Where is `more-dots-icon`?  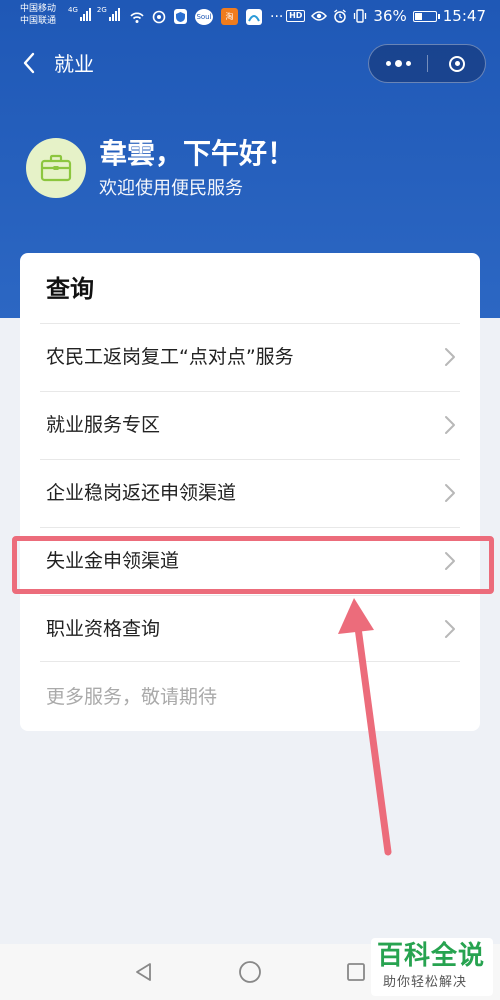 more-dots-icon is located at coordinates (388, 63).